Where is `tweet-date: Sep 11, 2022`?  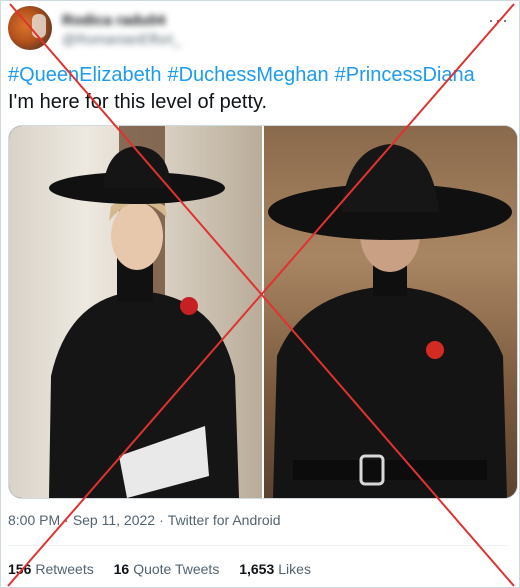
tweet-date: Sep 11, 2022 is located at coordinates (114, 520).